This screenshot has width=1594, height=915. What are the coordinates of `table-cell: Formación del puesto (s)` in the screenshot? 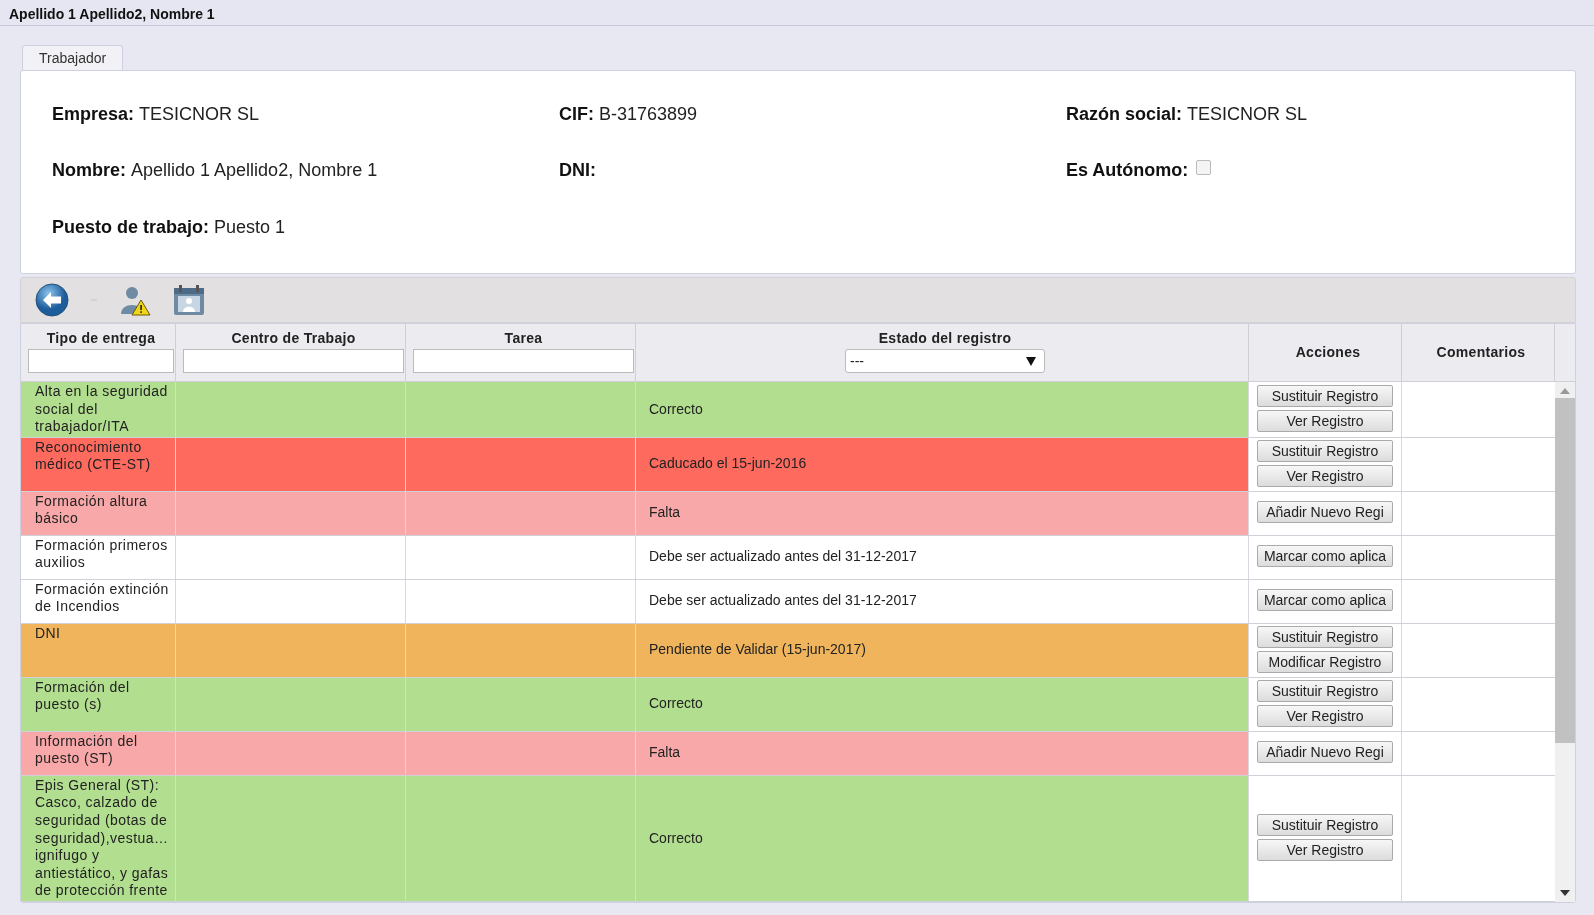 It's located at (98, 704).